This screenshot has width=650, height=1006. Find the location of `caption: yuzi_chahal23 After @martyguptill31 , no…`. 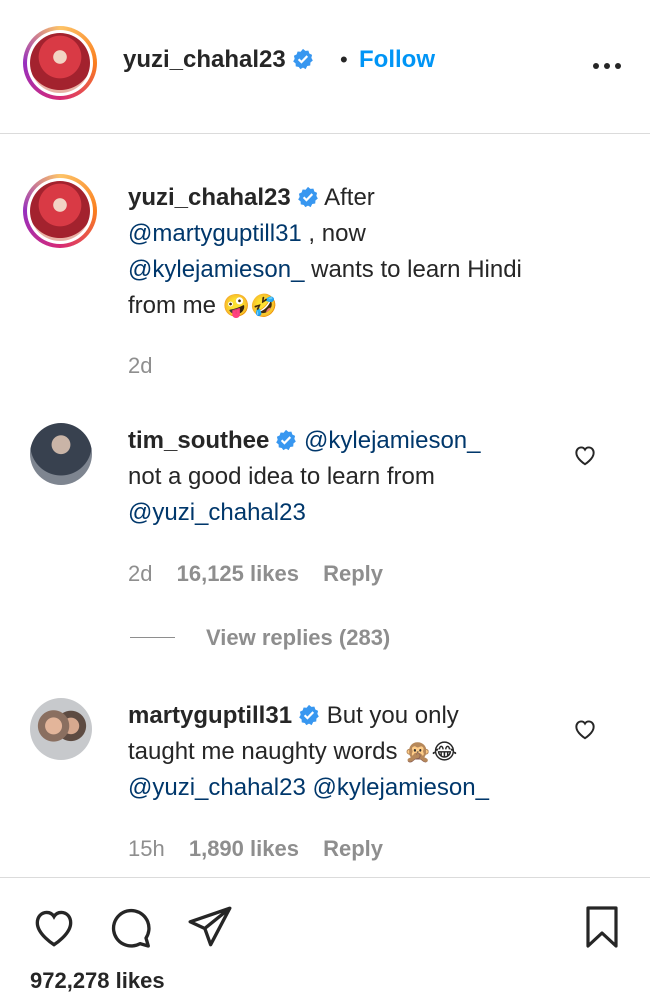

caption: yuzi_chahal23 After @martyguptill31 , no… is located at coordinates (368, 252).